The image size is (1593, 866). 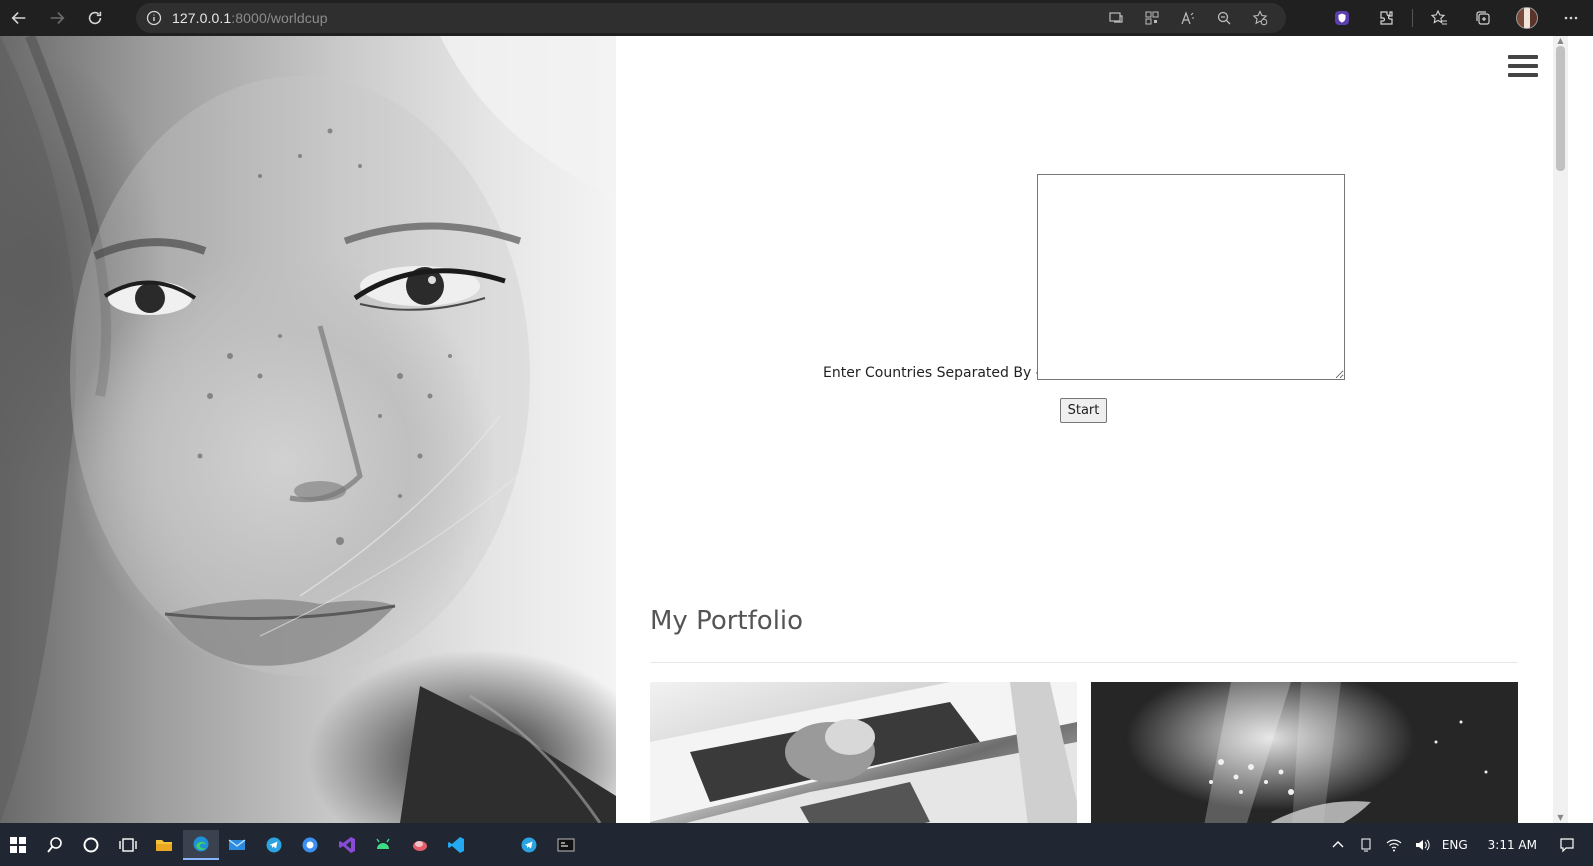 I want to click on mail-button, so click(x=237, y=845).